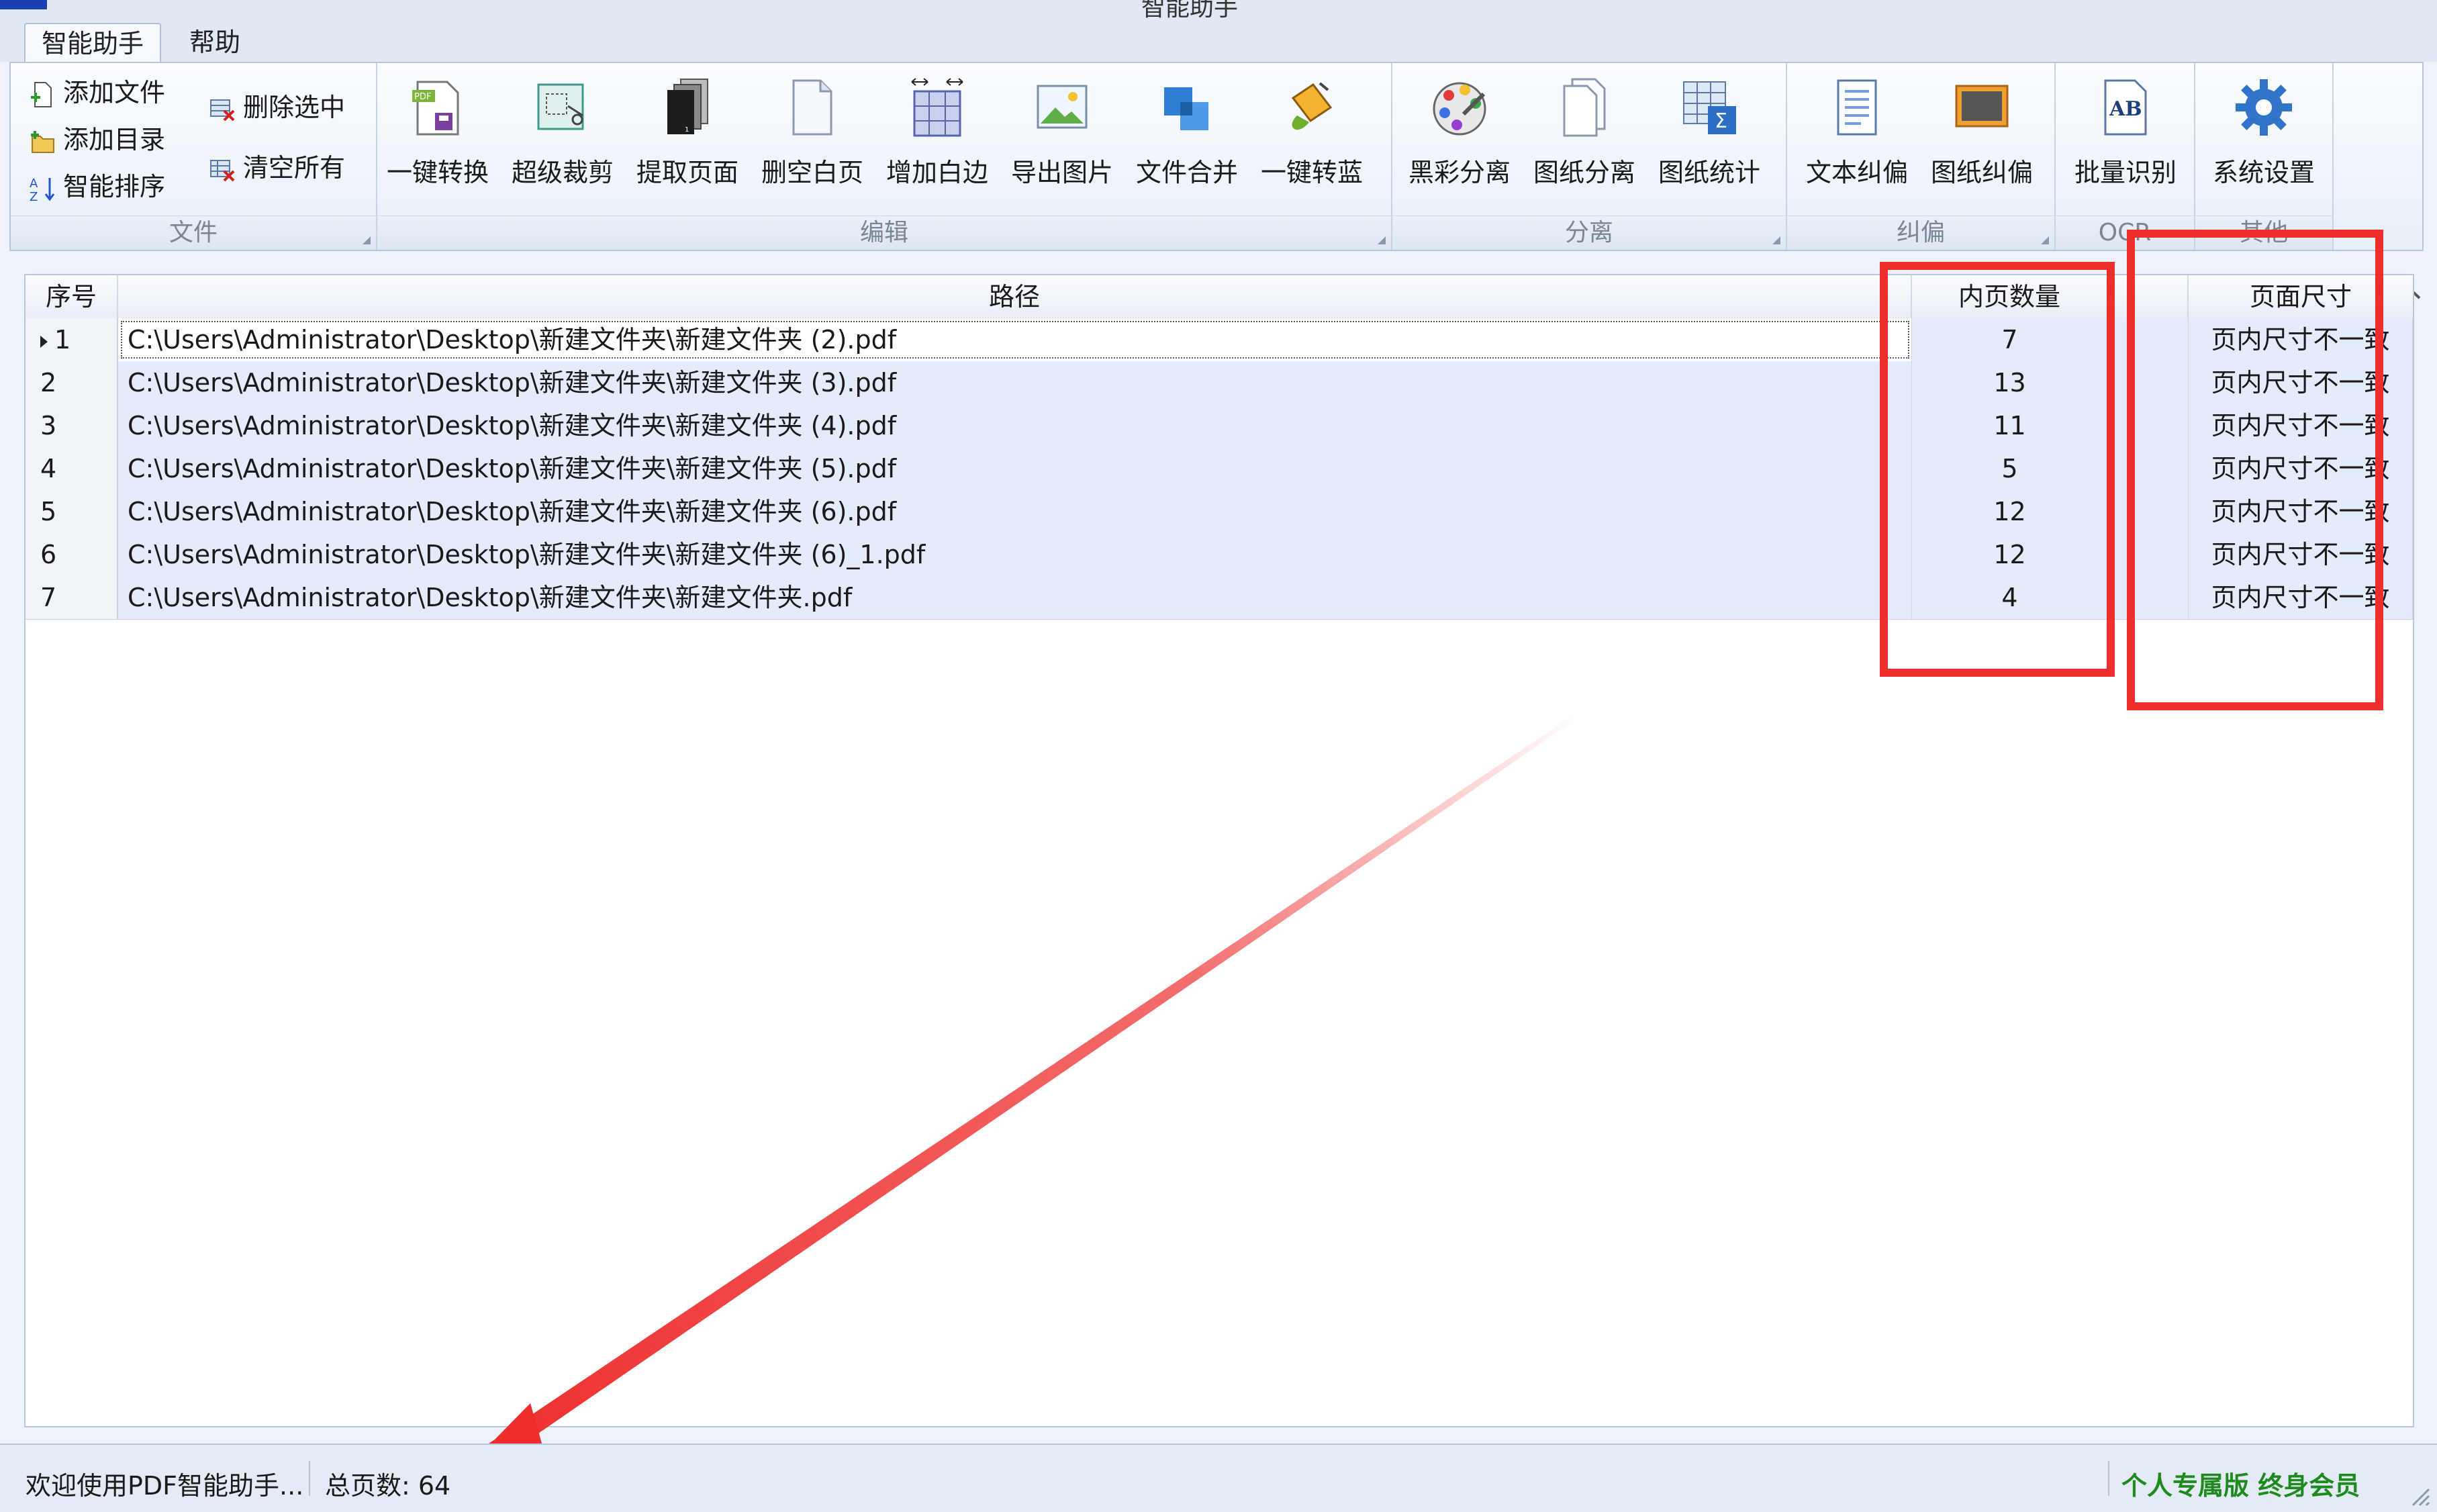 The height and width of the screenshot is (1512, 2437). Describe the element at coordinates (2125, 140) in the screenshot. I see `batch-recognize-button: AB 批量识别` at that location.